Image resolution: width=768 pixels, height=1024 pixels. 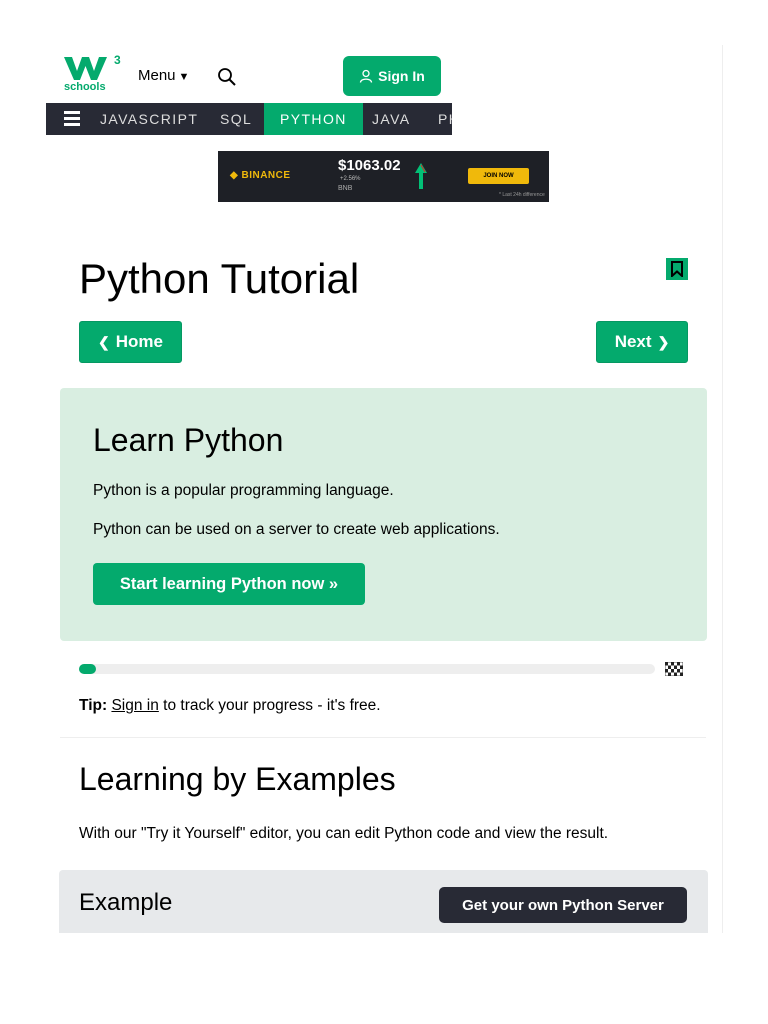 What do you see at coordinates (367, 669) in the screenshot?
I see `progress-bar` at bounding box center [367, 669].